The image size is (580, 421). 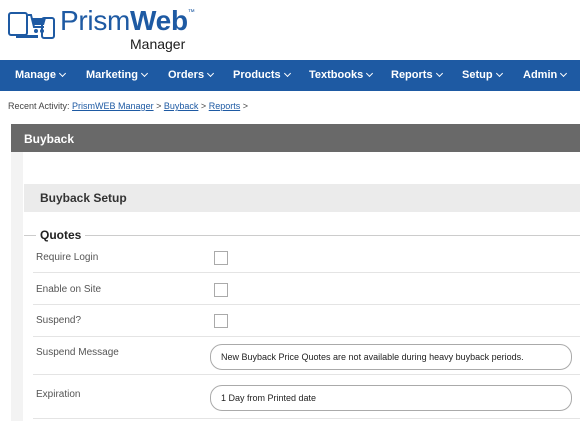 I want to click on nav-marketing: Marketing, so click(x=117, y=75).